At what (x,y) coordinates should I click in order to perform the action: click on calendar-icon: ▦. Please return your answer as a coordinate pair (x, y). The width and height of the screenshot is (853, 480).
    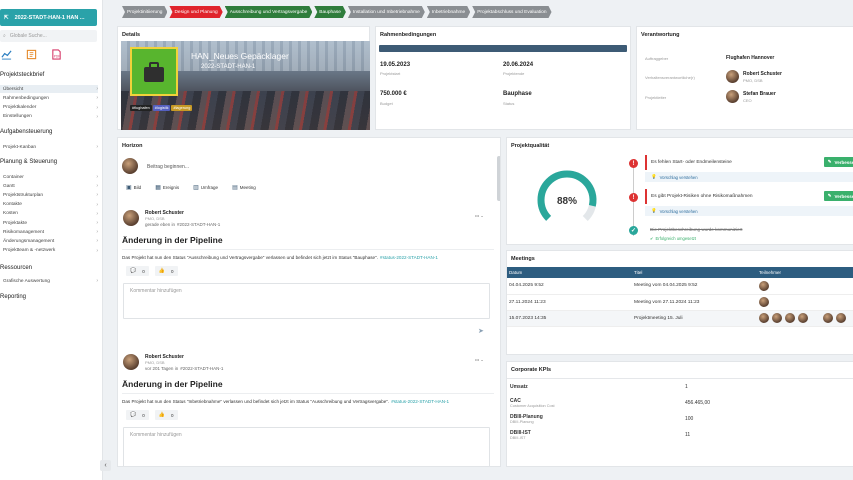
    Looking at the image, I should click on (158, 188).